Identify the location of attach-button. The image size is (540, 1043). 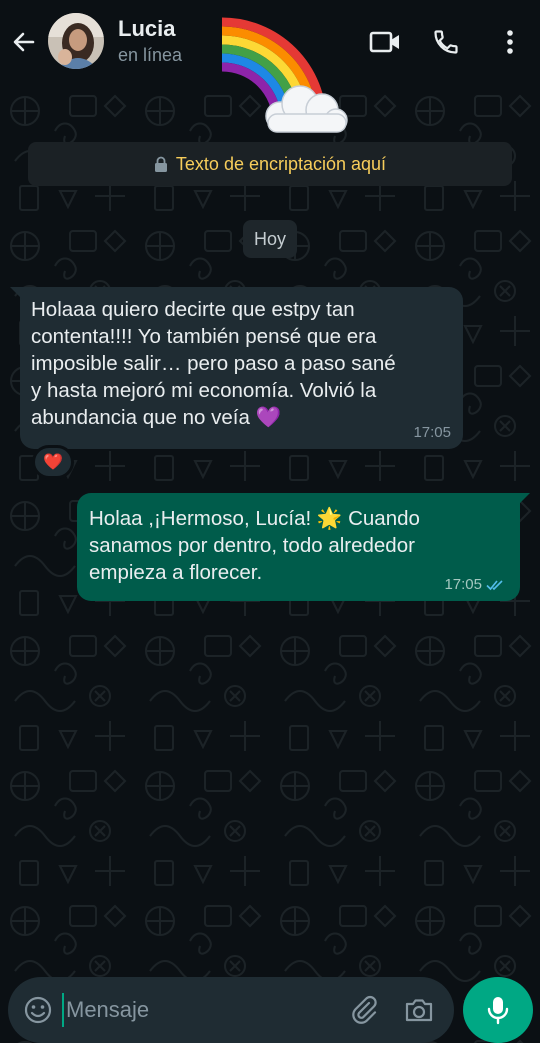
(364, 1010).